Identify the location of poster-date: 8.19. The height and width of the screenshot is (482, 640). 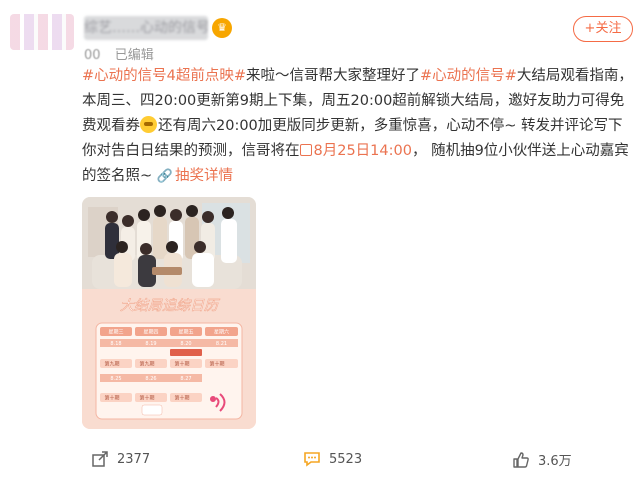
(150, 344).